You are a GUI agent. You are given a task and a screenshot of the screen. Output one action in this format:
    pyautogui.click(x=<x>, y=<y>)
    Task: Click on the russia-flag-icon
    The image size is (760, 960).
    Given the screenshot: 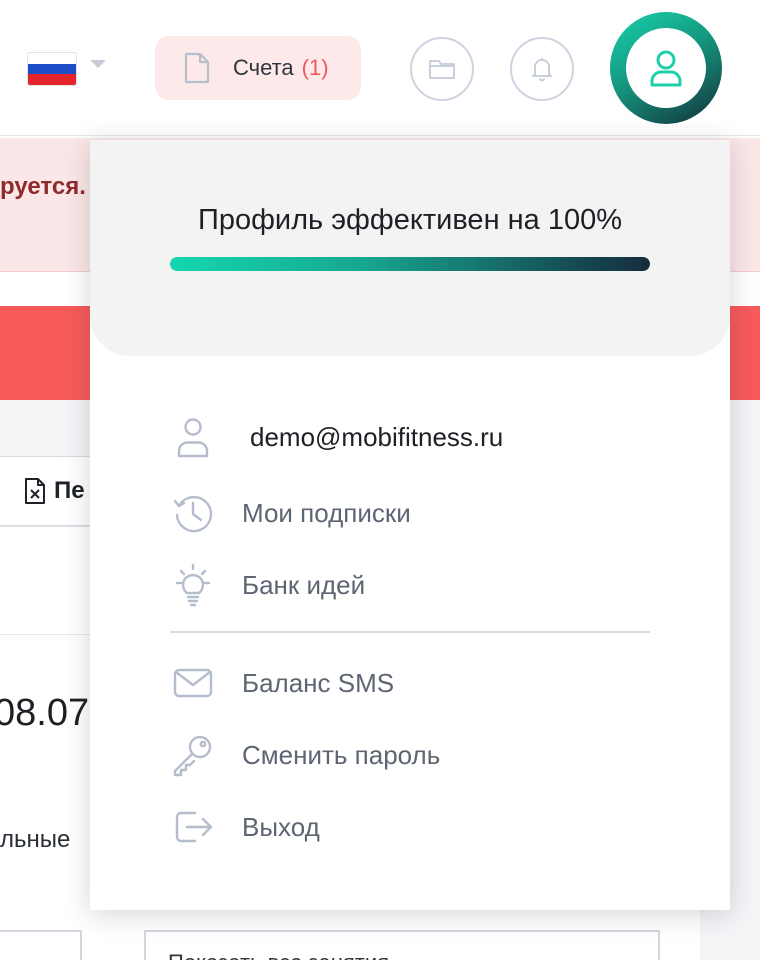 What is the action you would take?
    pyautogui.click(x=52, y=69)
    